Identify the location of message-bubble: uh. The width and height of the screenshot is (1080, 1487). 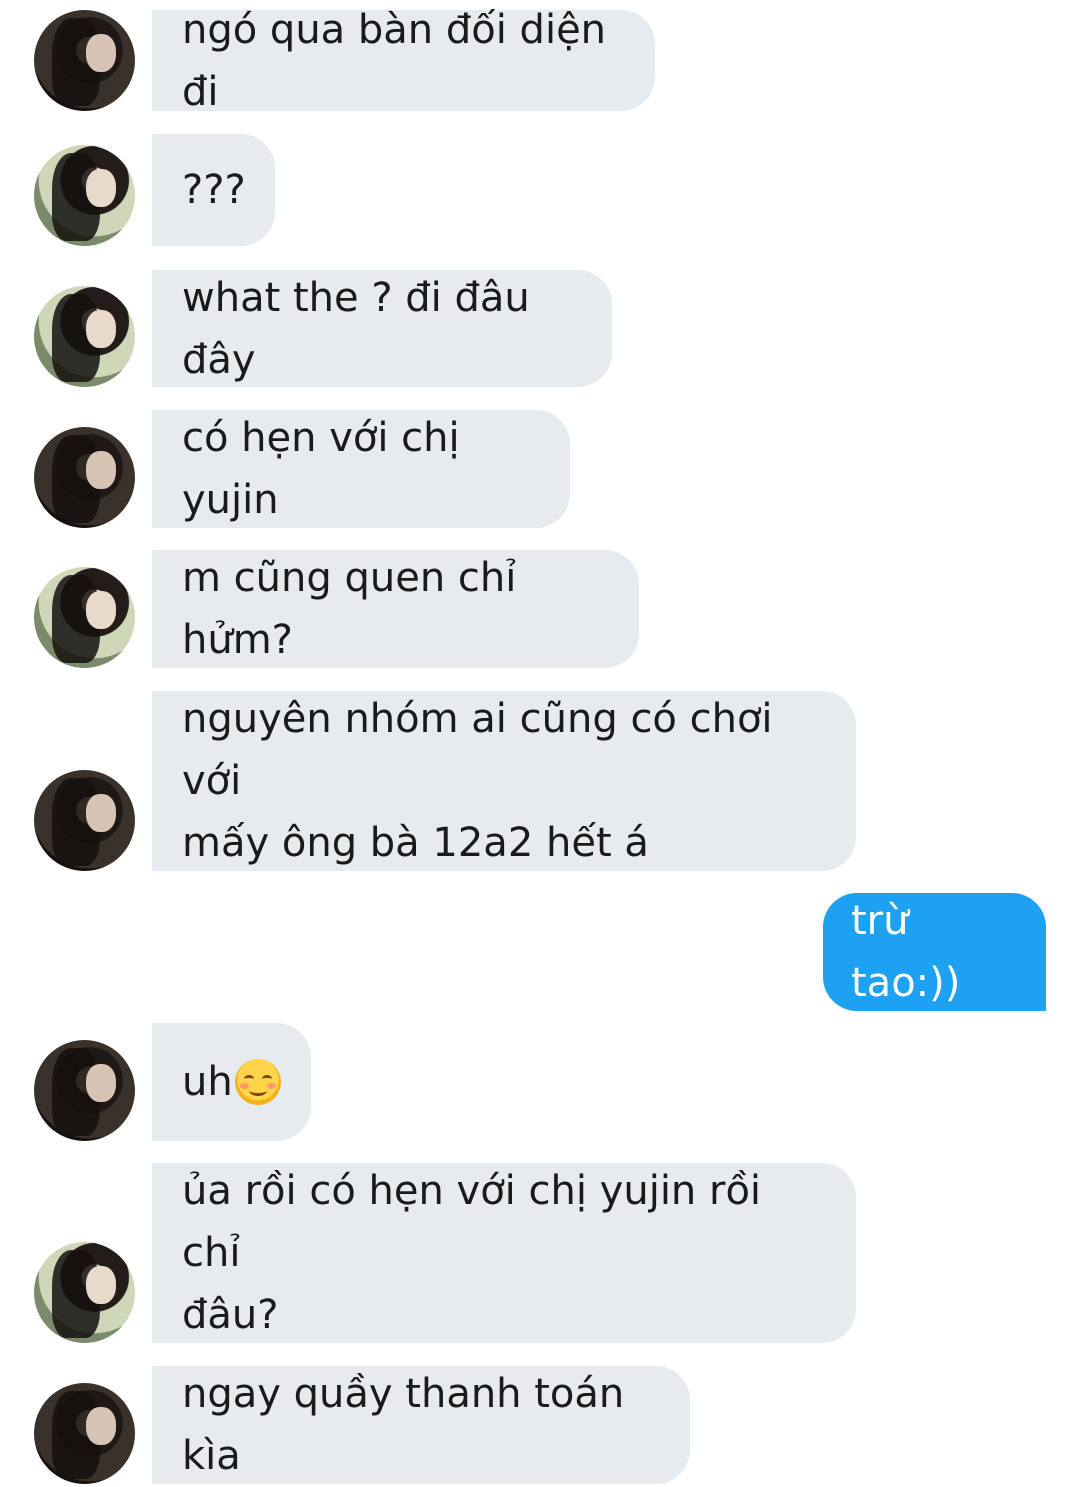
(231, 1082).